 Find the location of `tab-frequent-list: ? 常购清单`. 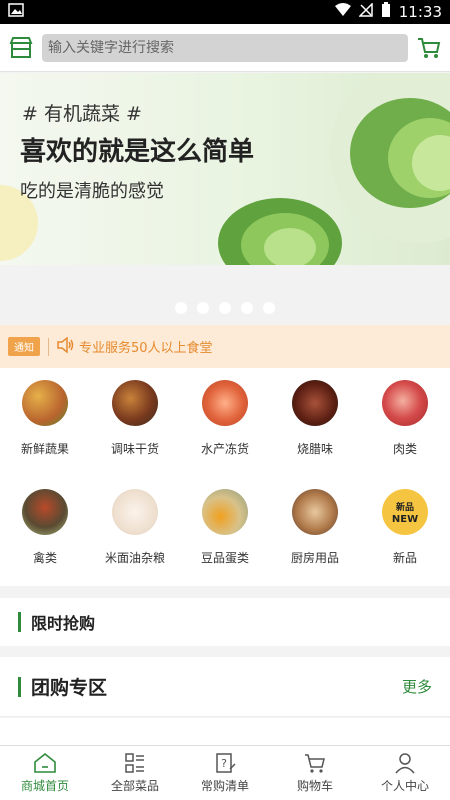

tab-frequent-list: ? 常购清单 is located at coordinates (225, 773).